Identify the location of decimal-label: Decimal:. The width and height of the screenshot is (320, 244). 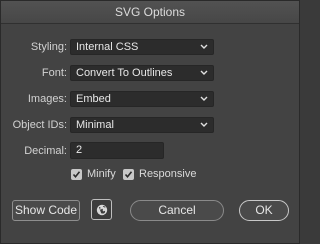
(45, 151).